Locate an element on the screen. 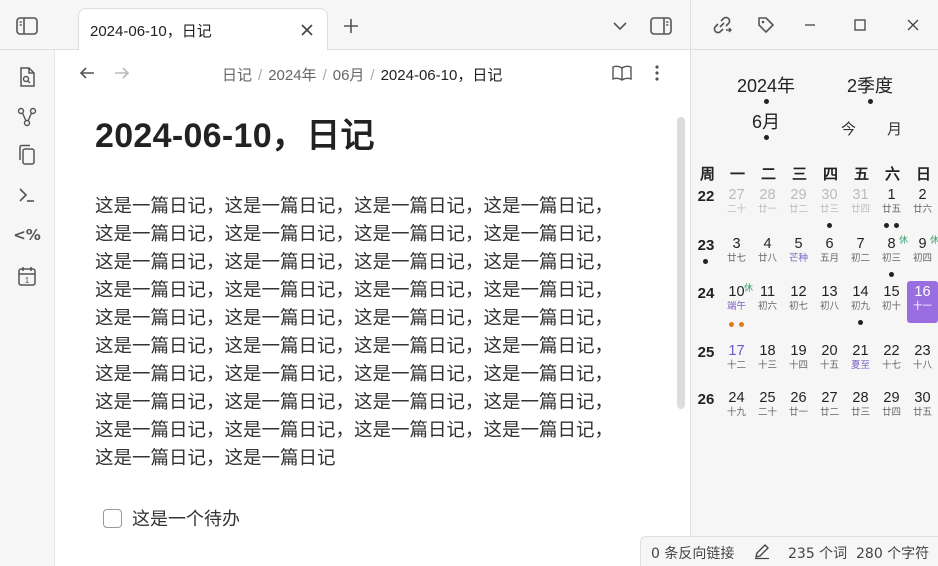  calendar-day: 30 廿五 is located at coordinates (922, 411).